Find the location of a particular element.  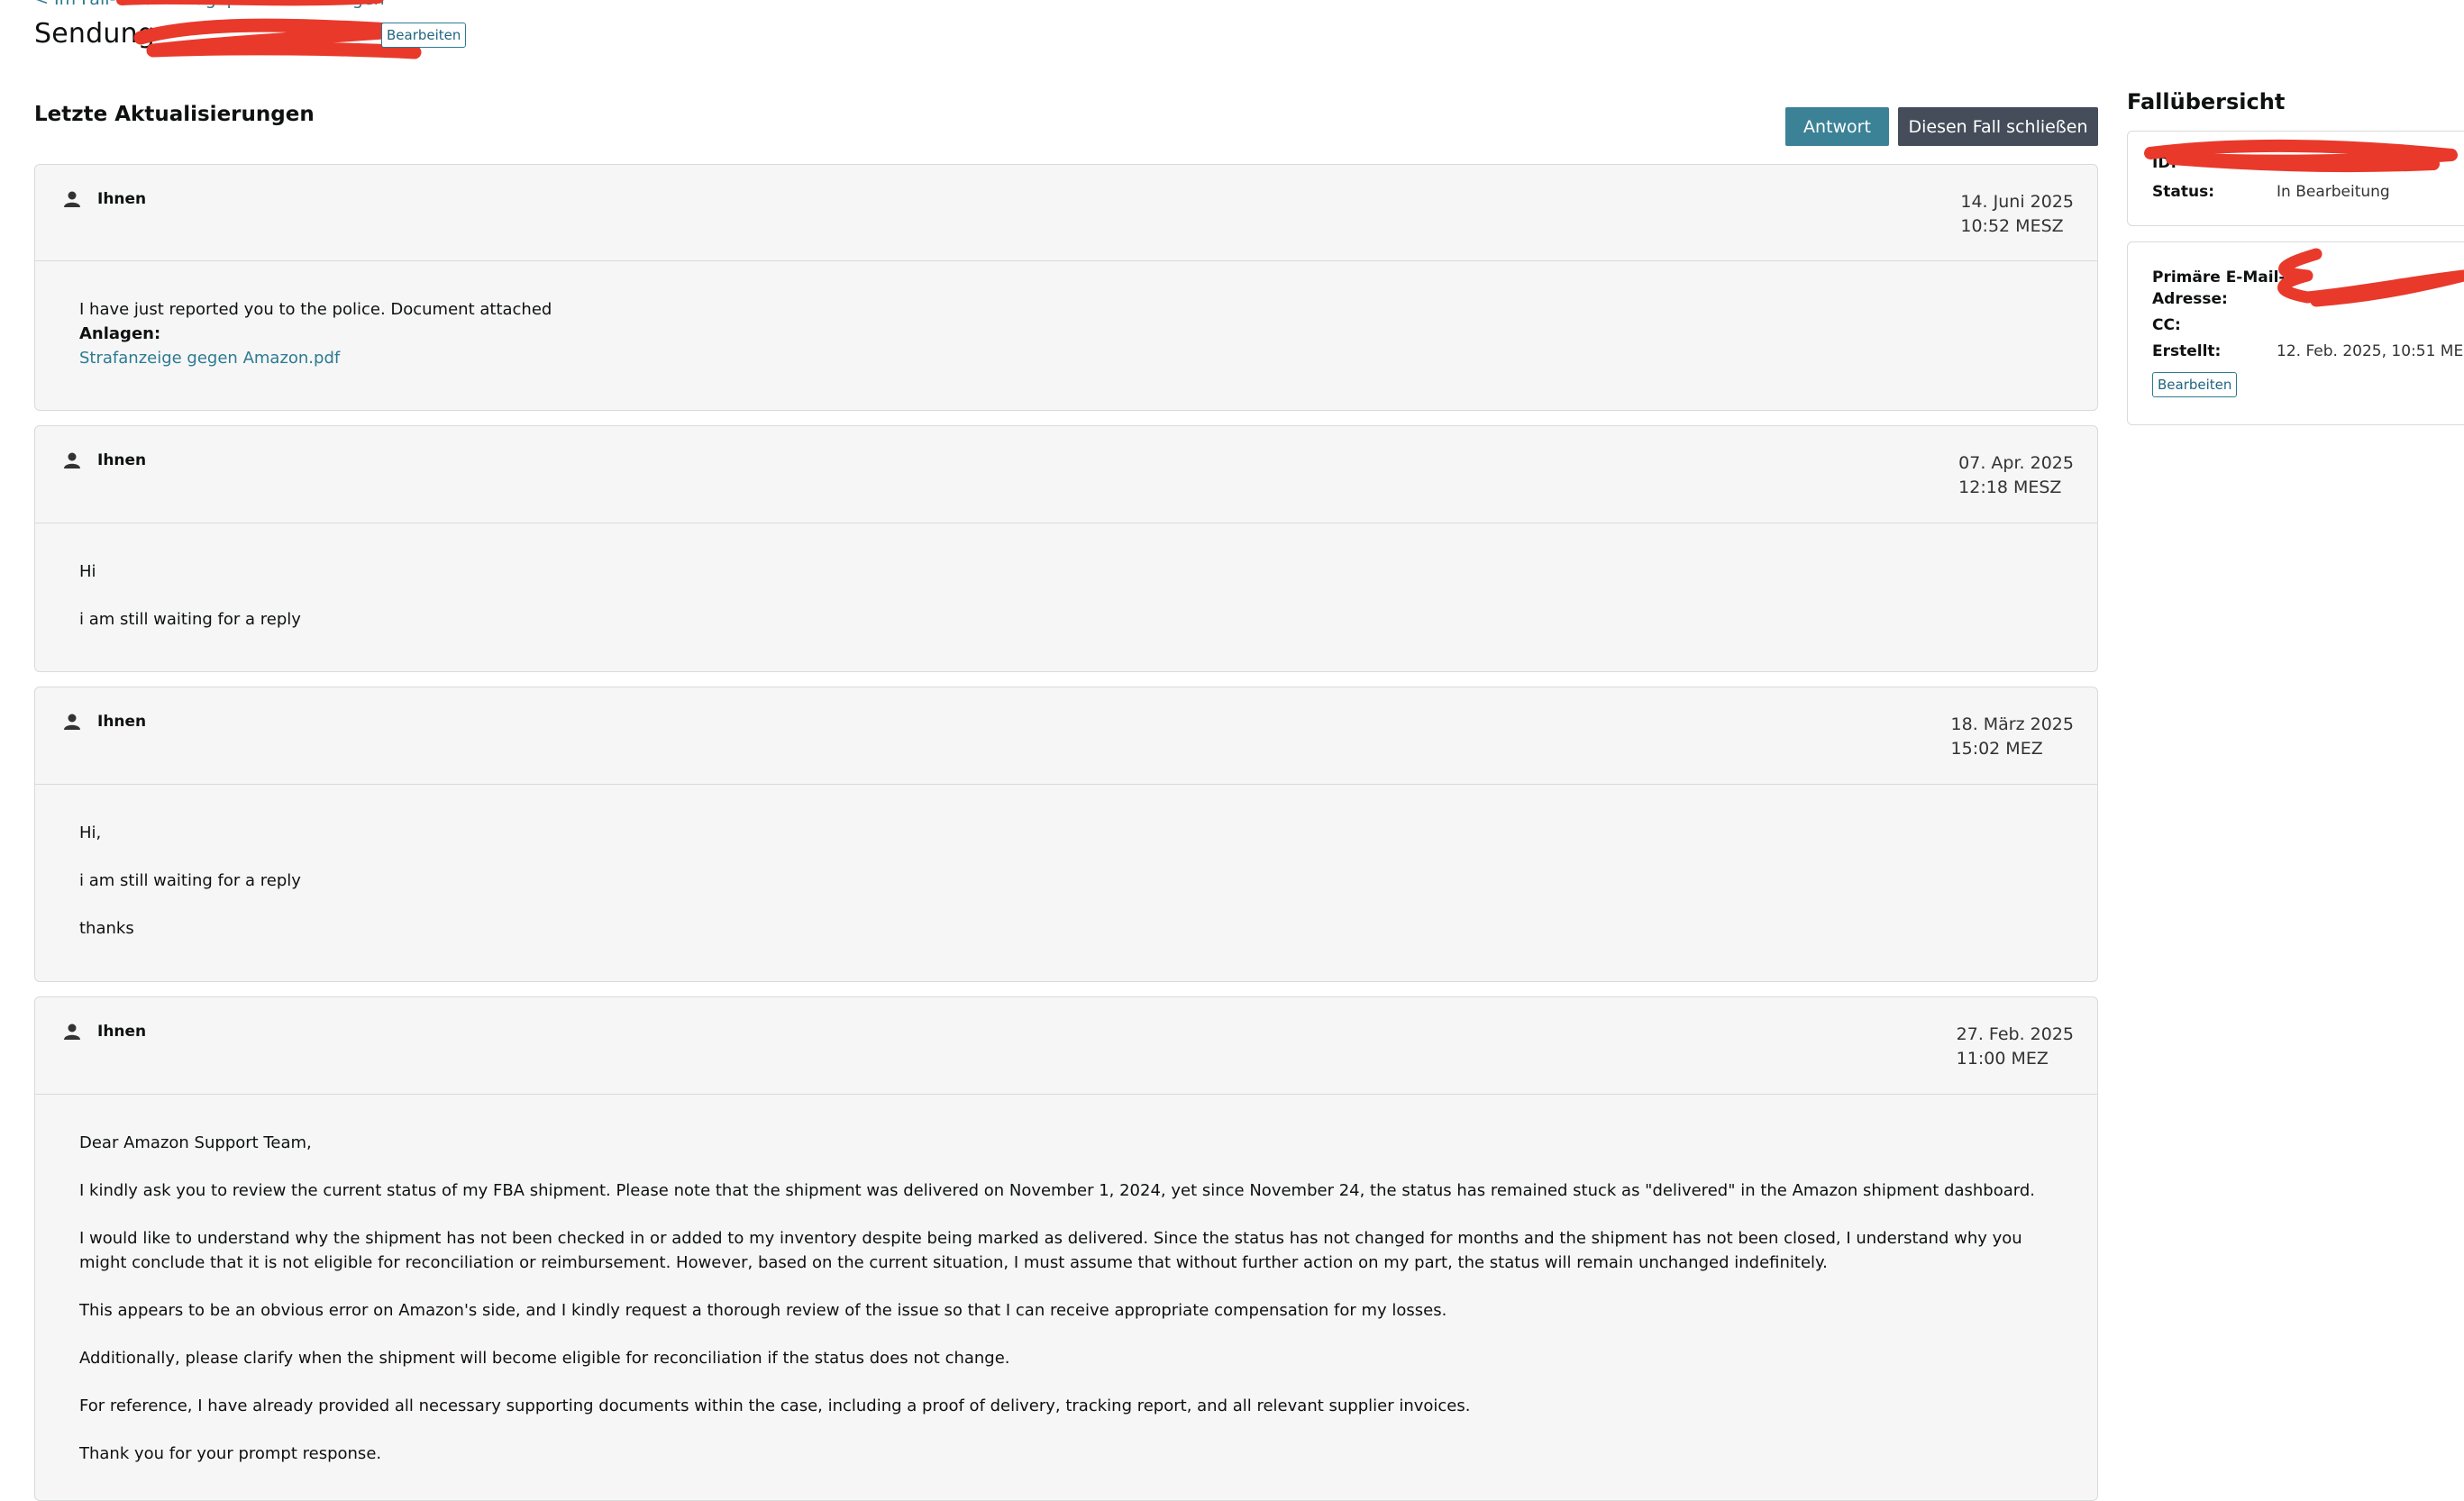

case-overview-heading: Fallübersicht is located at coordinates (2206, 101).